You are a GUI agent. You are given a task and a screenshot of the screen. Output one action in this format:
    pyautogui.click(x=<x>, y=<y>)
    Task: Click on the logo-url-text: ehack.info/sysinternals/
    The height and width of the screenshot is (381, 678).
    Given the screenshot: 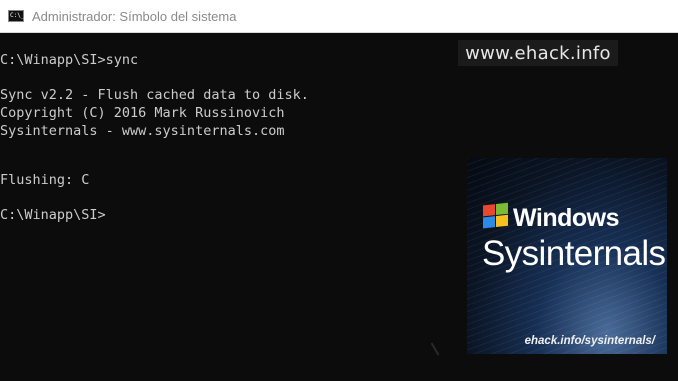 What is the action you would take?
    pyautogui.click(x=589, y=341)
    